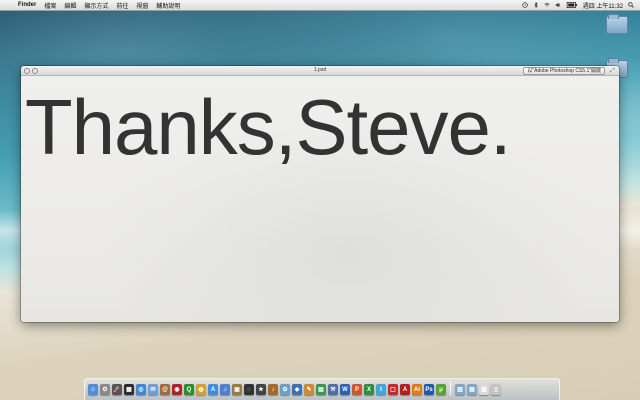  What do you see at coordinates (357, 389) in the screenshot?
I see `powerpoint-icon: P` at bounding box center [357, 389].